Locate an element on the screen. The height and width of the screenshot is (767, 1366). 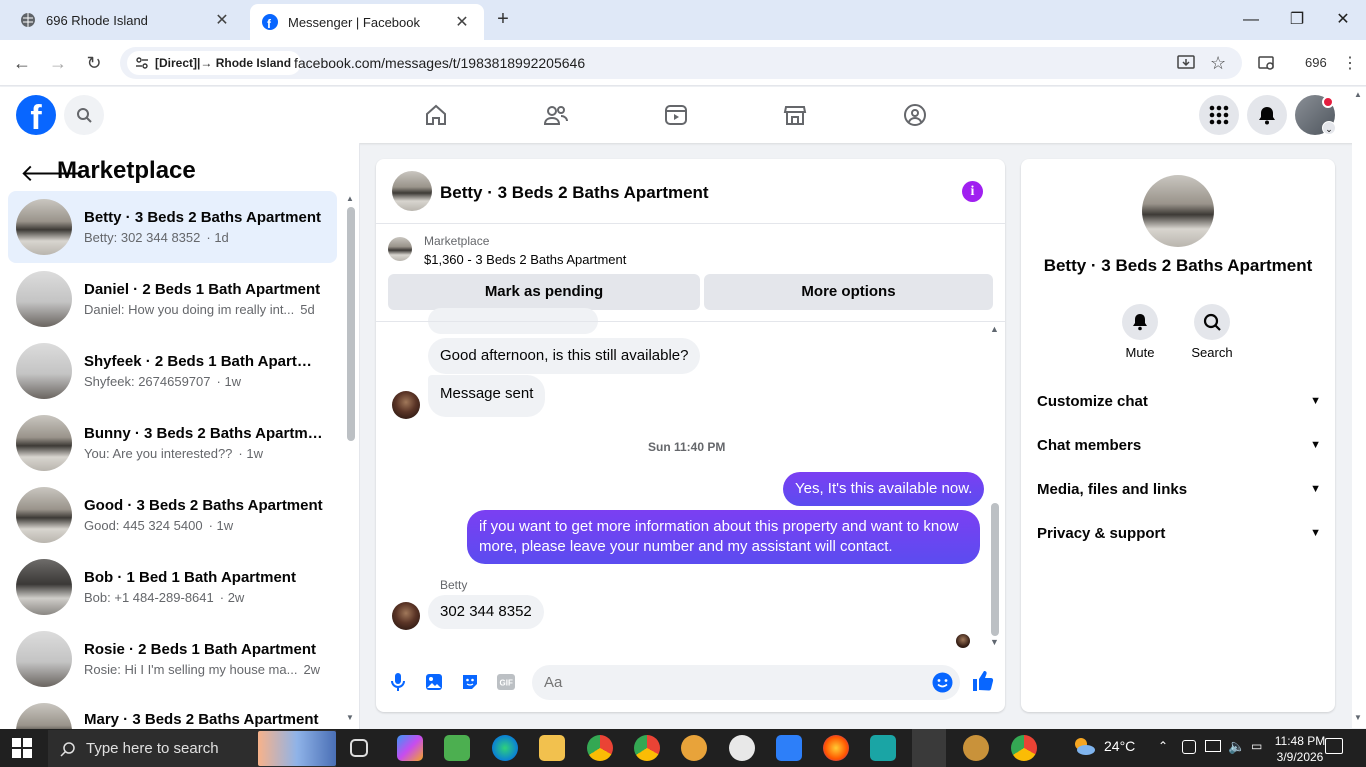
tray-chevron-up-icon: ⌃ is located at coordinates (1163, 746).